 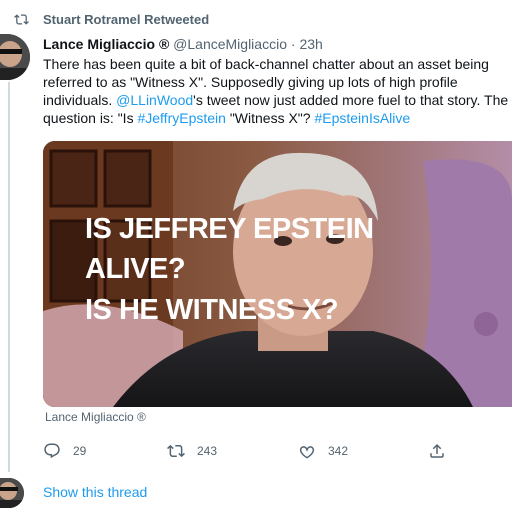 What do you see at coordinates (95, 492) in the screenshot?
I see `show-thread-link: Show this thread` at bounding box center [95, 492].